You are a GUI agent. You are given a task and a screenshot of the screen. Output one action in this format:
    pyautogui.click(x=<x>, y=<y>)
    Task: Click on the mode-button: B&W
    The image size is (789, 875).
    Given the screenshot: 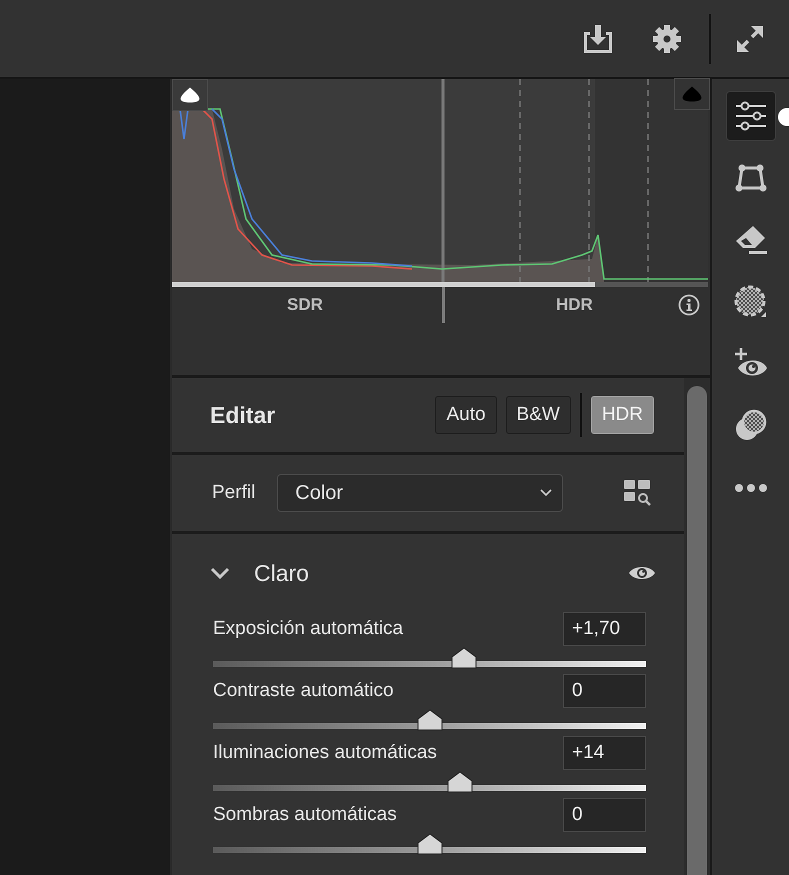 What is the action you would take?
    pyautogui.click(x=538, y=415)
    